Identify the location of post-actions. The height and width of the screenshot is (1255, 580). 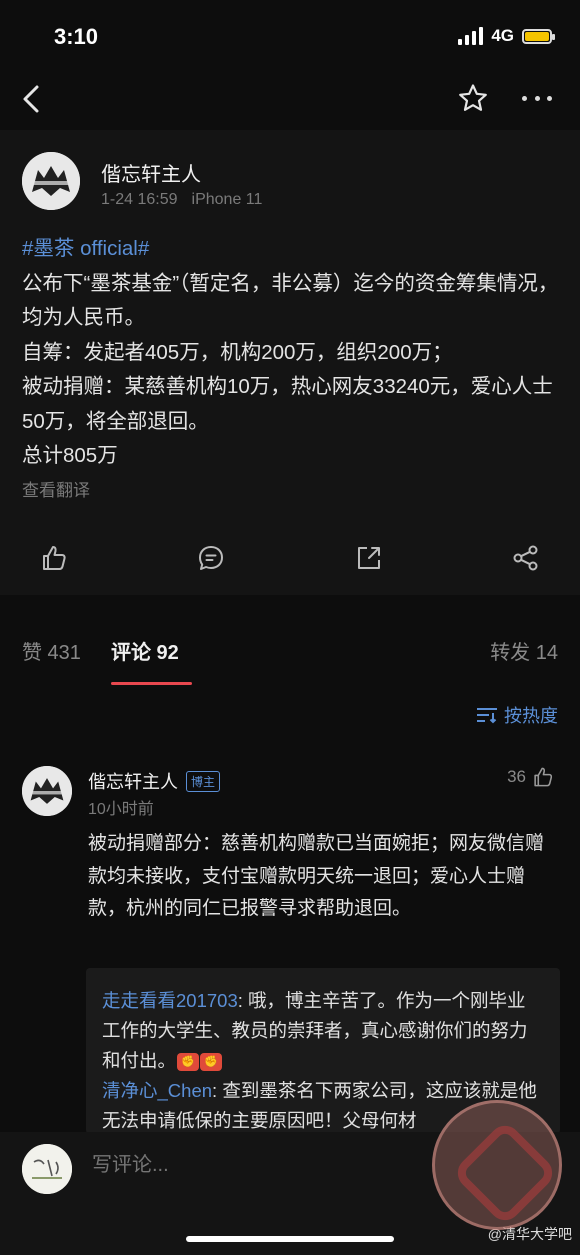
(290, 558).